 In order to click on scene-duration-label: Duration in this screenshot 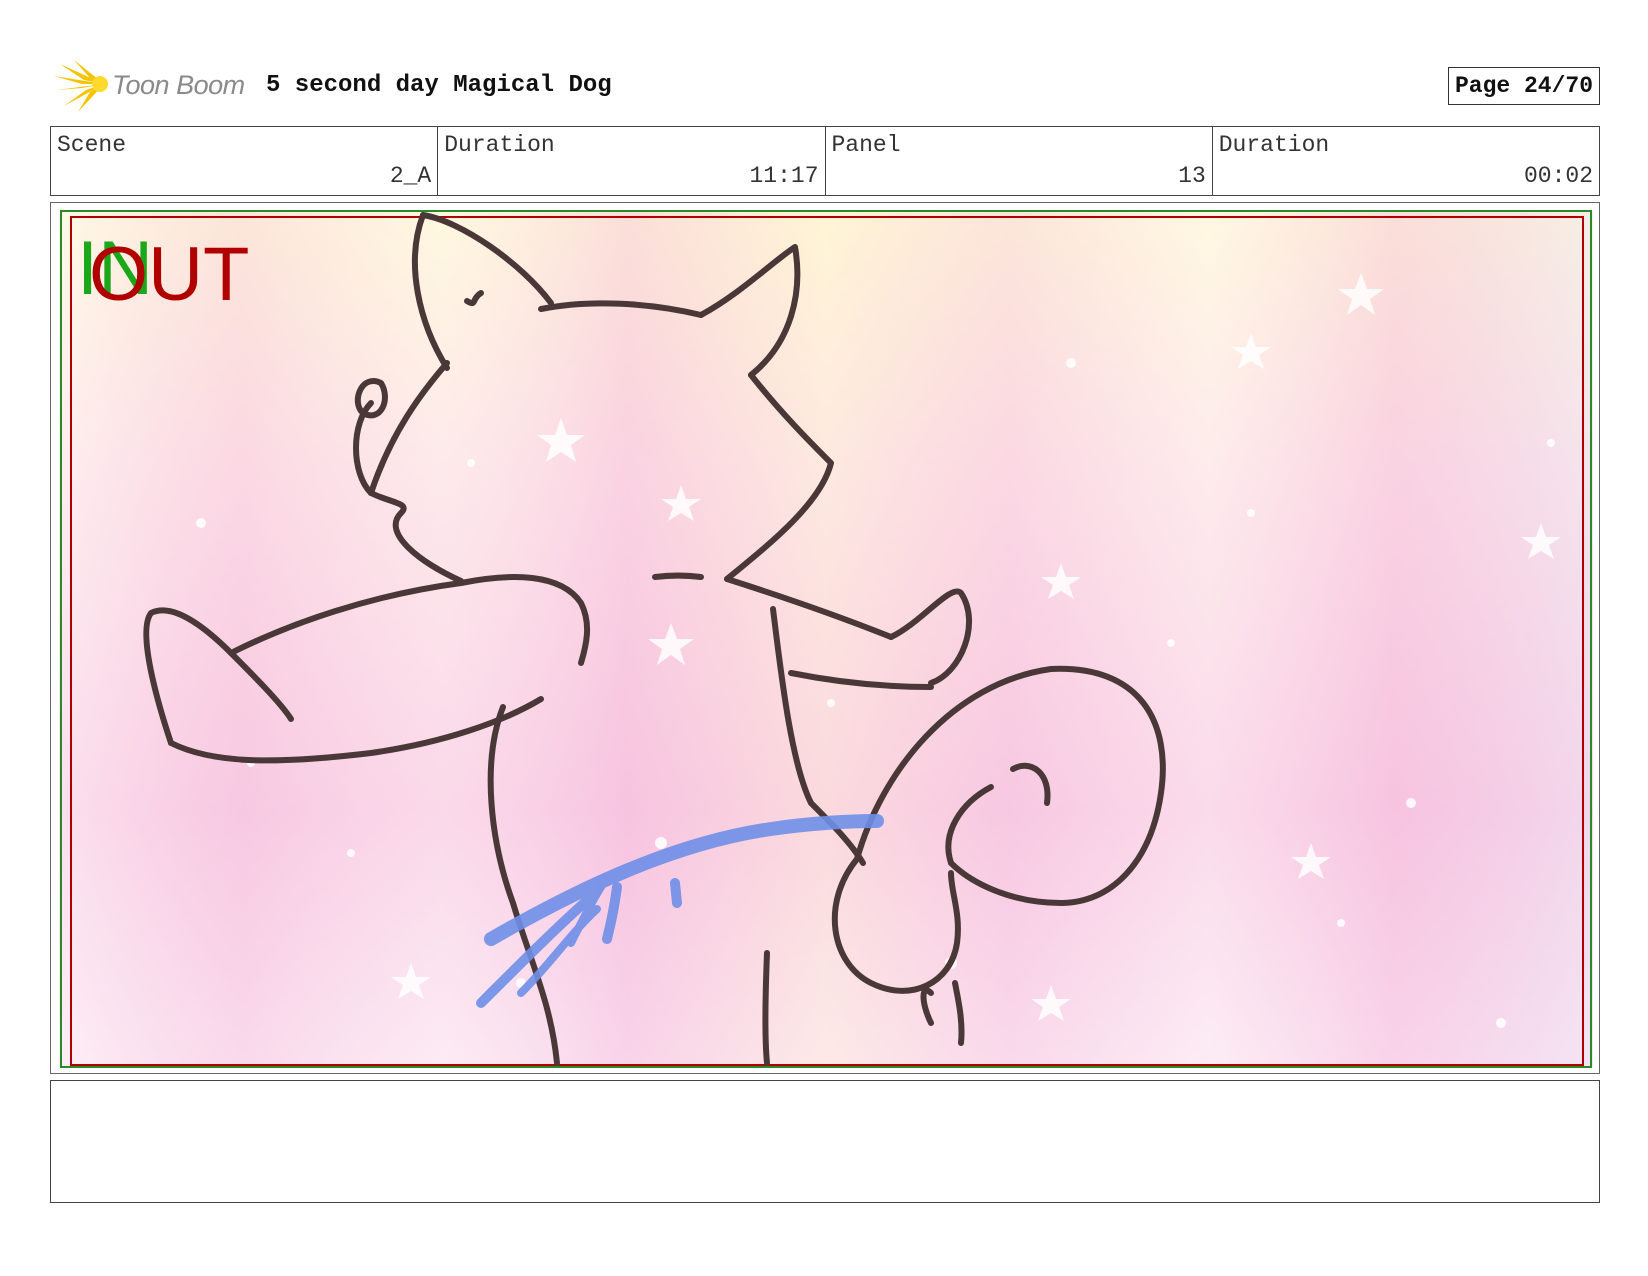, I will do `click(499, 145)`.